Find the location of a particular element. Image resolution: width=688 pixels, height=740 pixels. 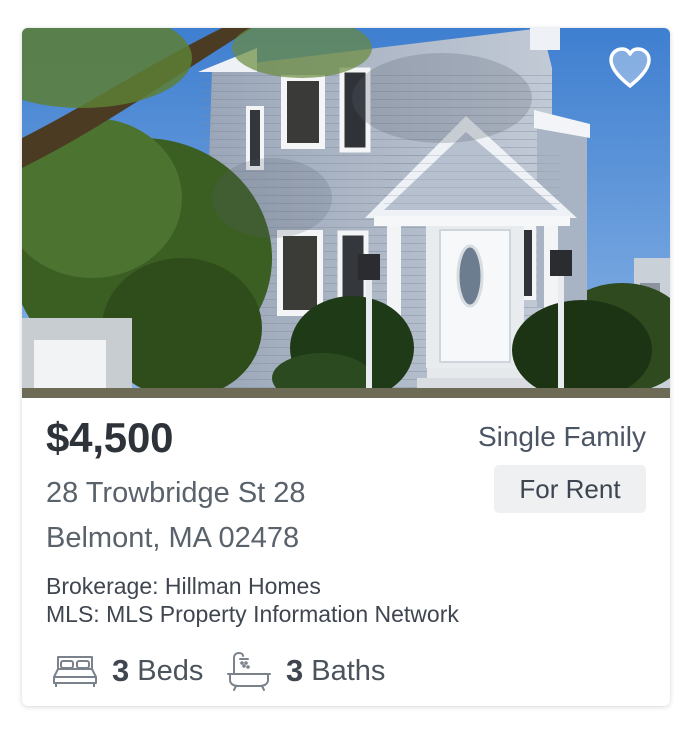

beds-count: 3 is located at coordinates (121, 670).